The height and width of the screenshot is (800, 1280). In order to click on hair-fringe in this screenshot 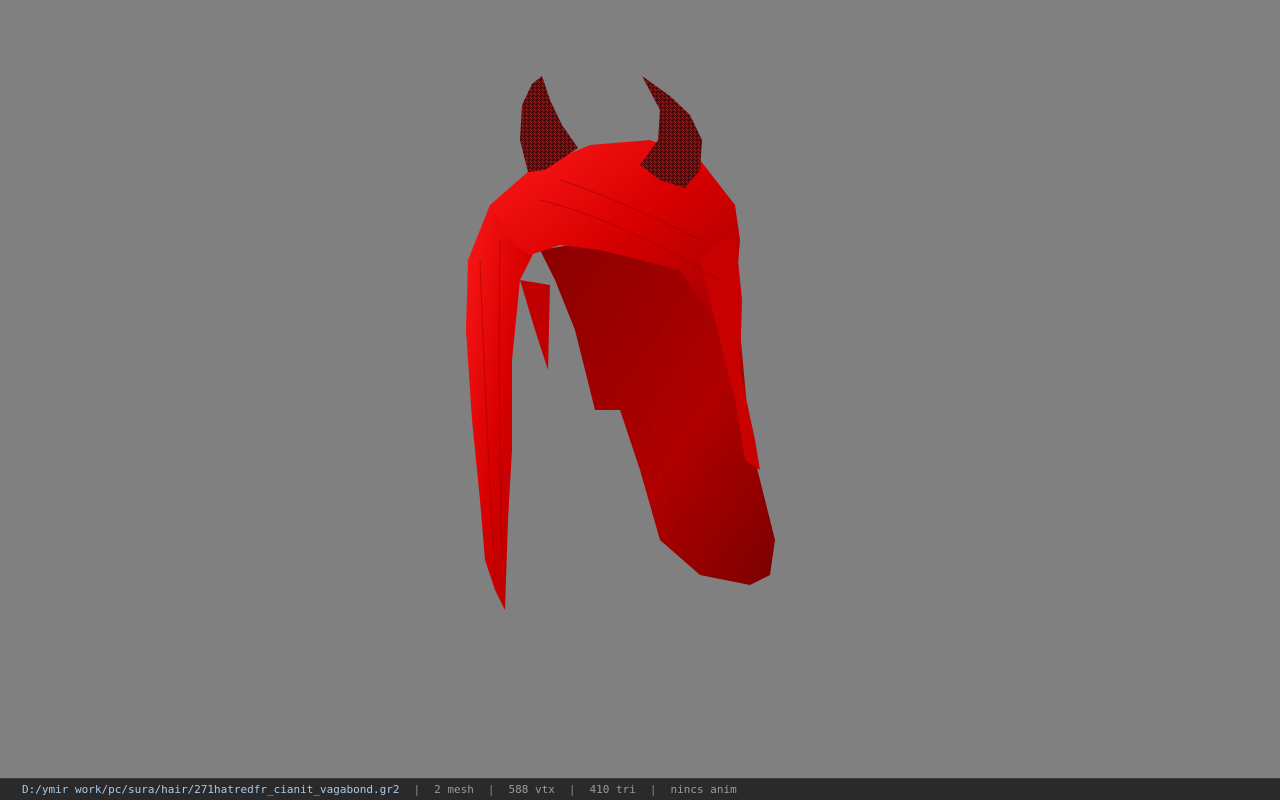, I will do `click(535, 325)`.